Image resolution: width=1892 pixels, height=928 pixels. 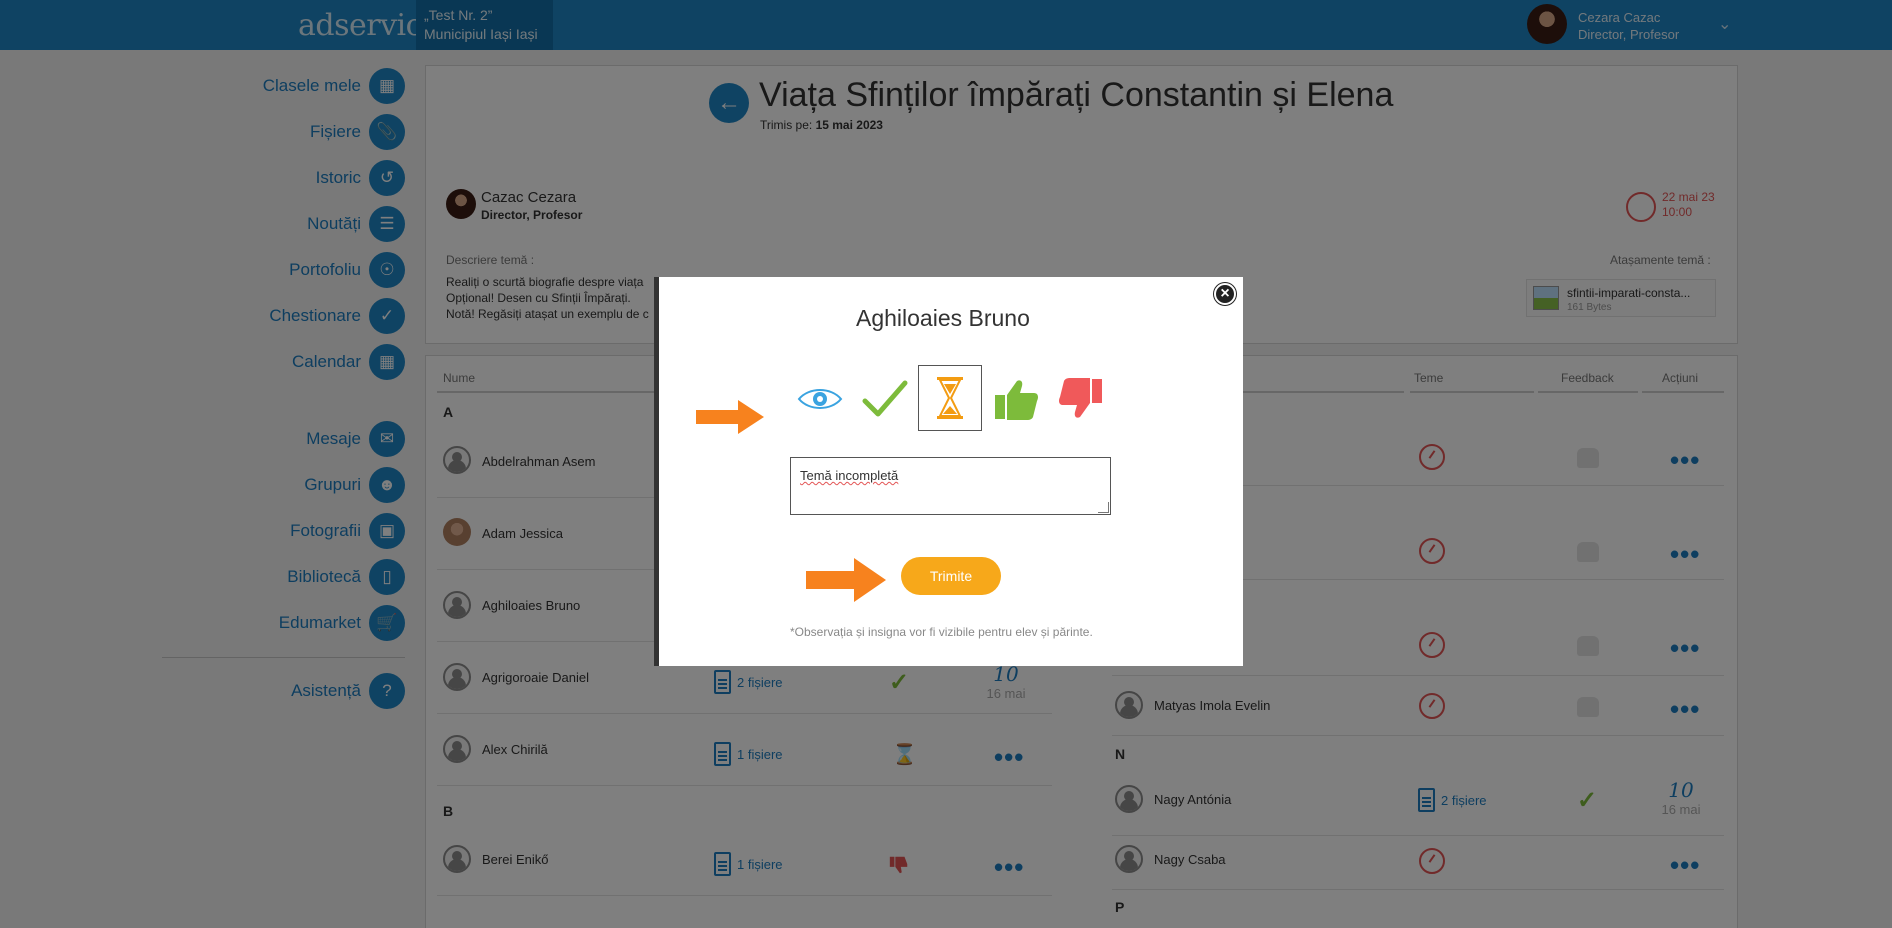 I want to click on eye-icon, so click(x=820, y=399).